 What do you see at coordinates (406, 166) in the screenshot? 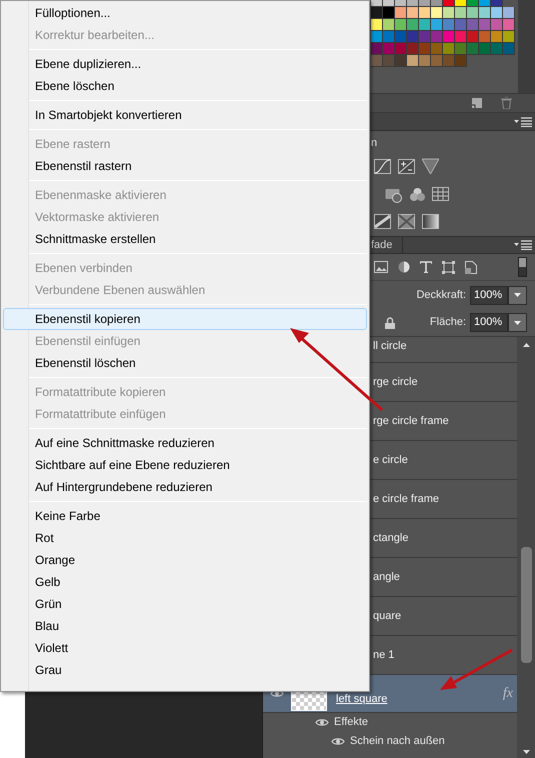
I see `exposure-icon` at bounding box center [406, 166].